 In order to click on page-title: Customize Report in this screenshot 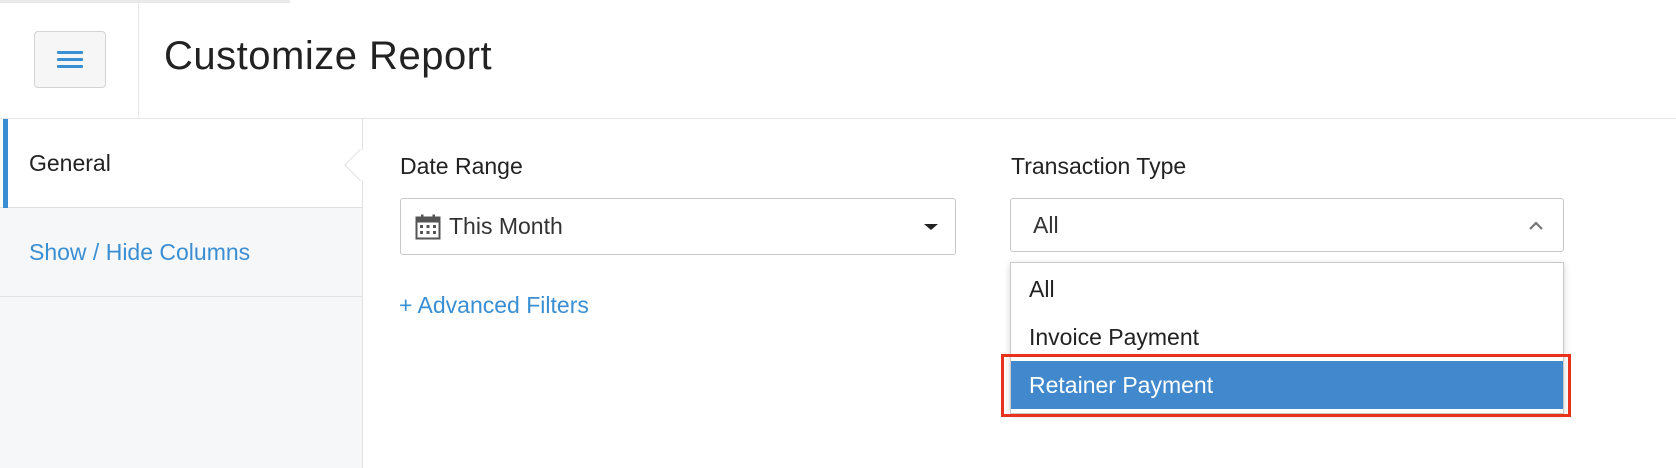, I will do `click(328, 56)`.